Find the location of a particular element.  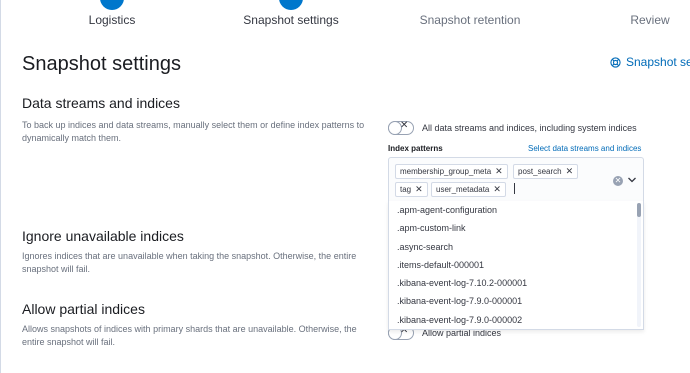

list-item: .items-default-000001 is located at coordinates (516, 265).